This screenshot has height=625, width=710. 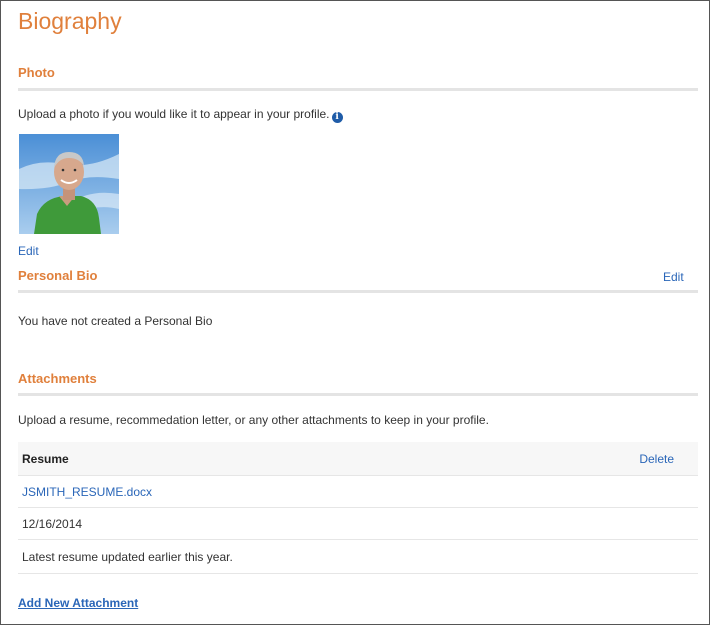 I want to click on bio-edit-link: Edit, so click(x=673, y=277).